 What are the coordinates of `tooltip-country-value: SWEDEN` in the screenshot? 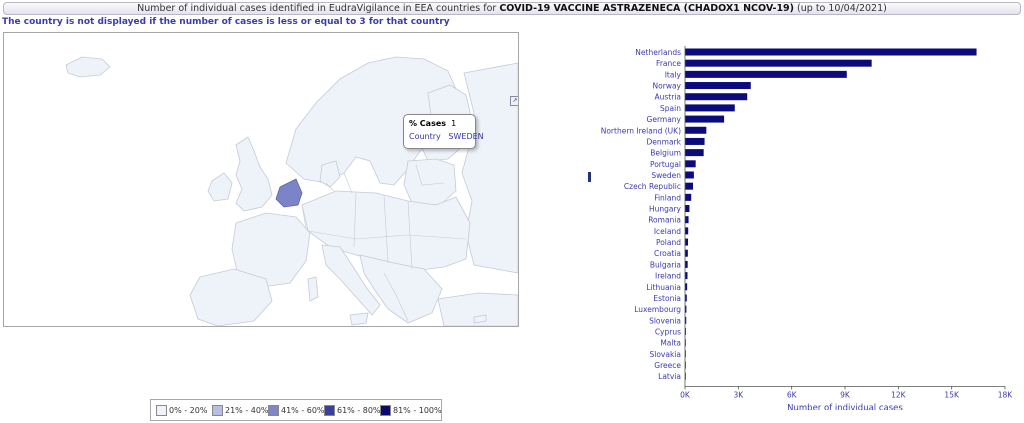 It's located at (466, 136).